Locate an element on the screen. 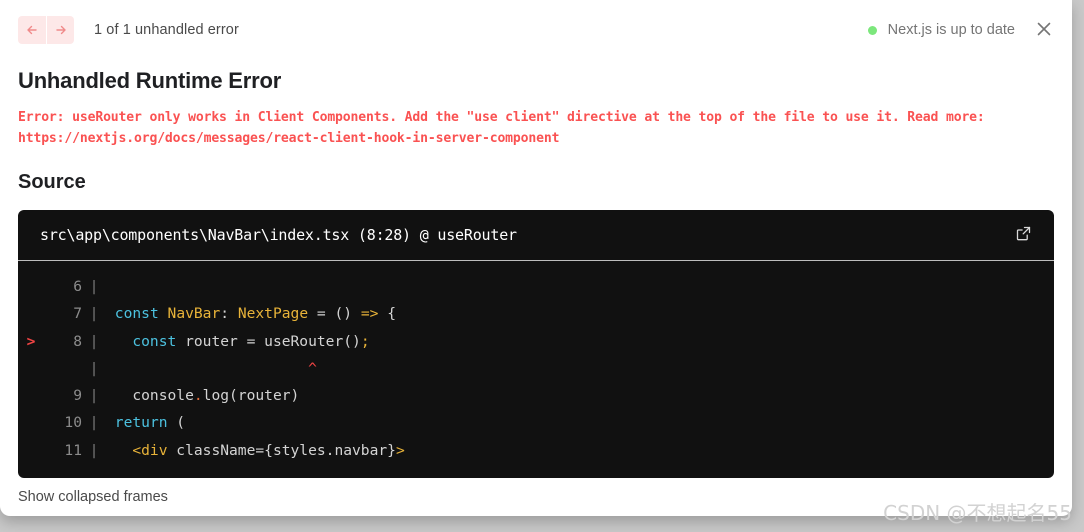 The width and height of the screenshot is (1084, 532). code-line: >8 | const router = useRouter(); is located at coordinates (536, 341).